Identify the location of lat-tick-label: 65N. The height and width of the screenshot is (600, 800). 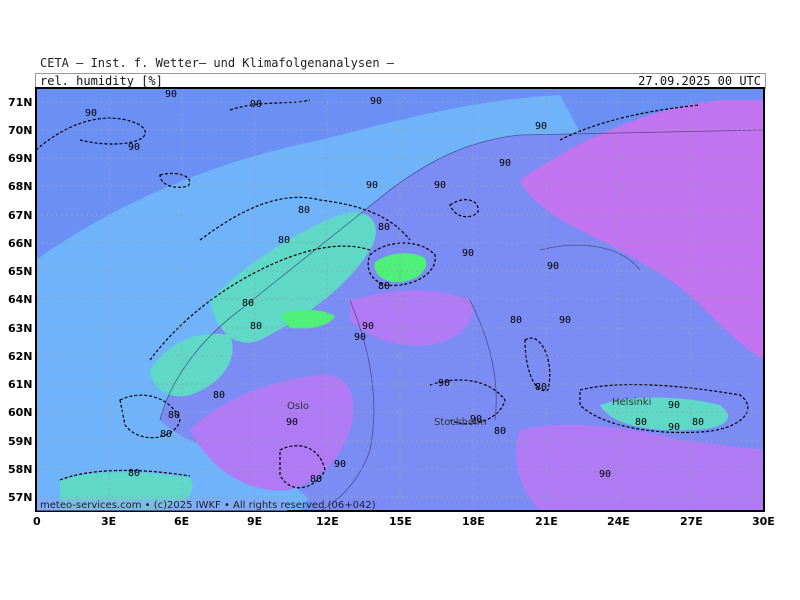
(20, 271).